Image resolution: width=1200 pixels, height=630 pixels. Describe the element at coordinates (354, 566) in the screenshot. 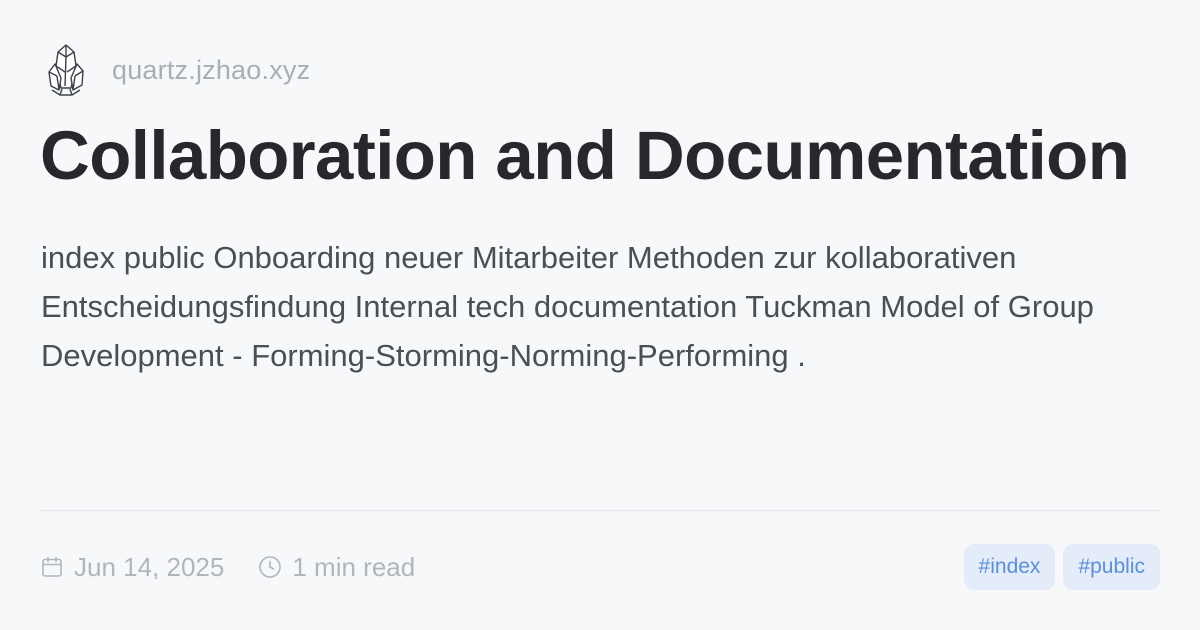

I see `reading-time: 1 min read` at that location.